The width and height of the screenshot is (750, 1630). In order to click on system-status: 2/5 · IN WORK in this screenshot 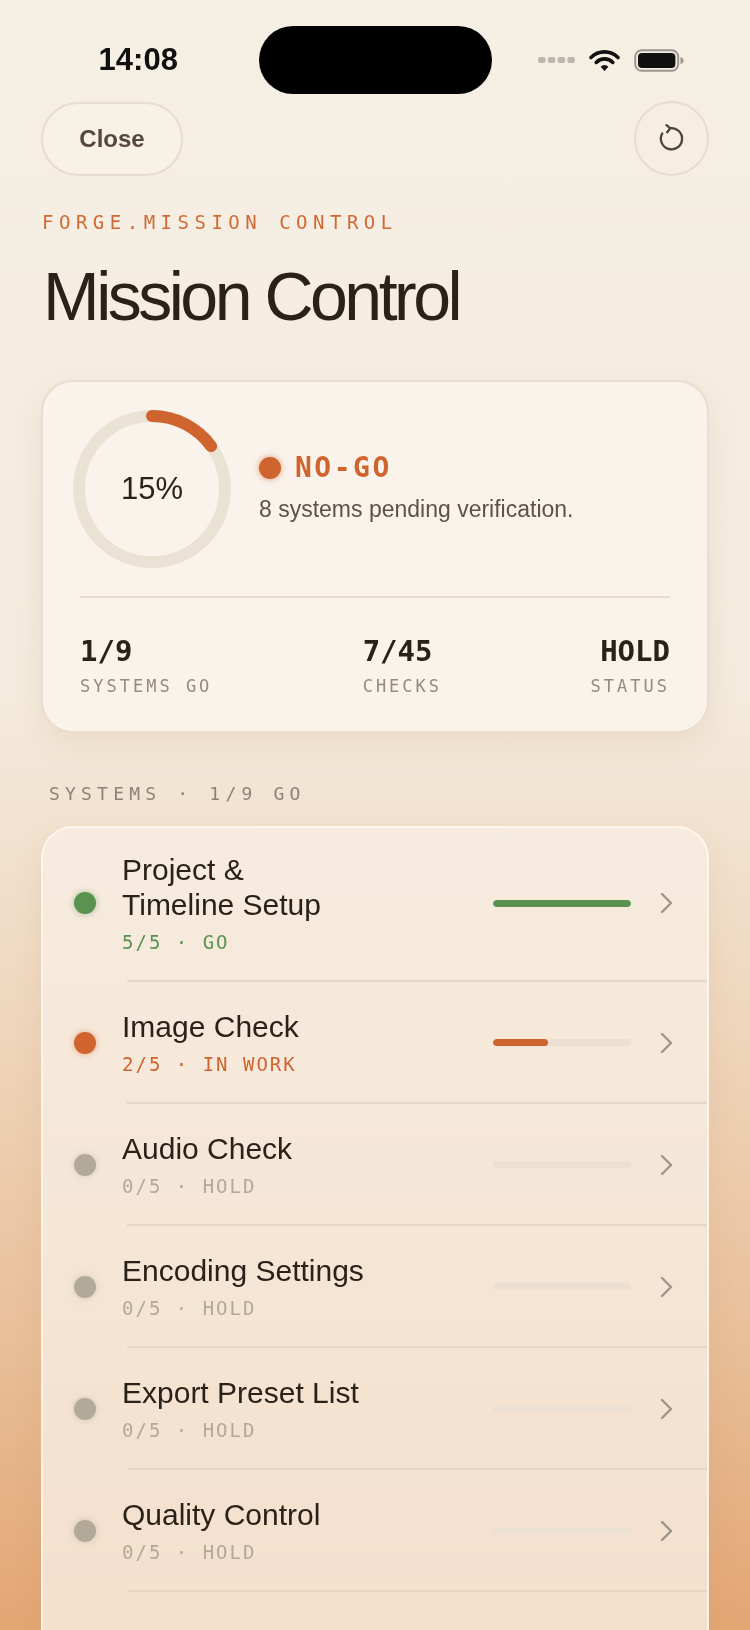, I will do `click(209, 1064)`.